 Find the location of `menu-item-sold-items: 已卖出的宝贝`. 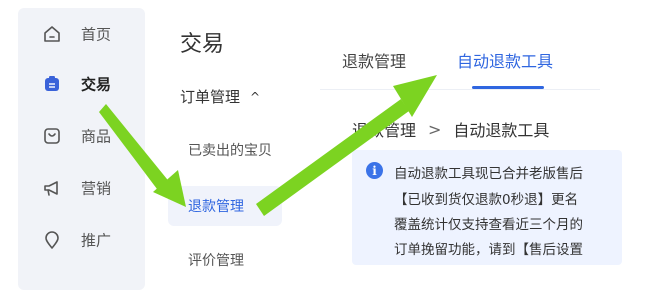

menu-item-sold-items: 已卖出的宝贝 is located at coordinates (225, 150).